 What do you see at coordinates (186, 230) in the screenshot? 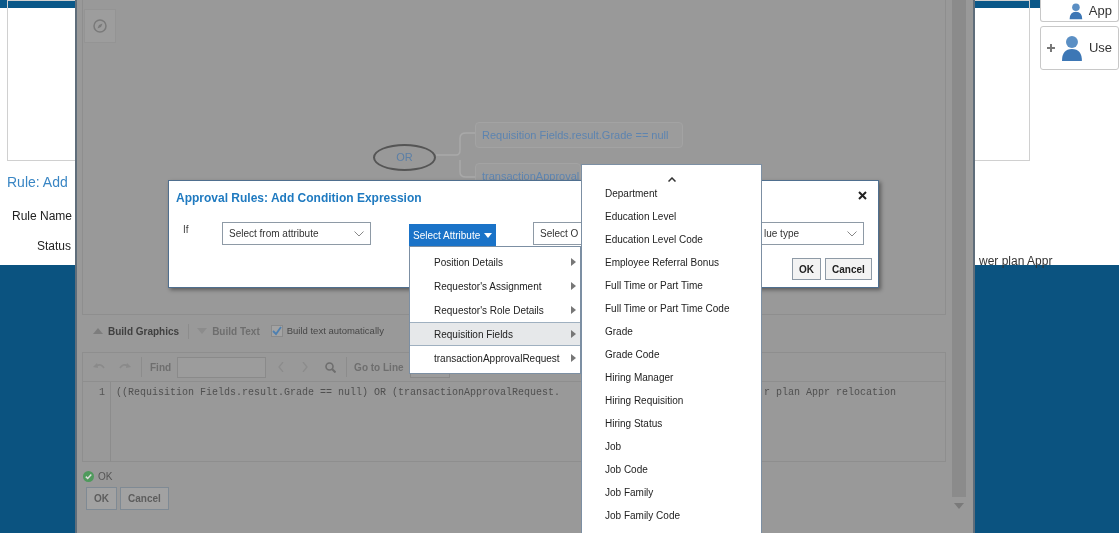
I see `if-label: If` at bounding box center [186, 230].